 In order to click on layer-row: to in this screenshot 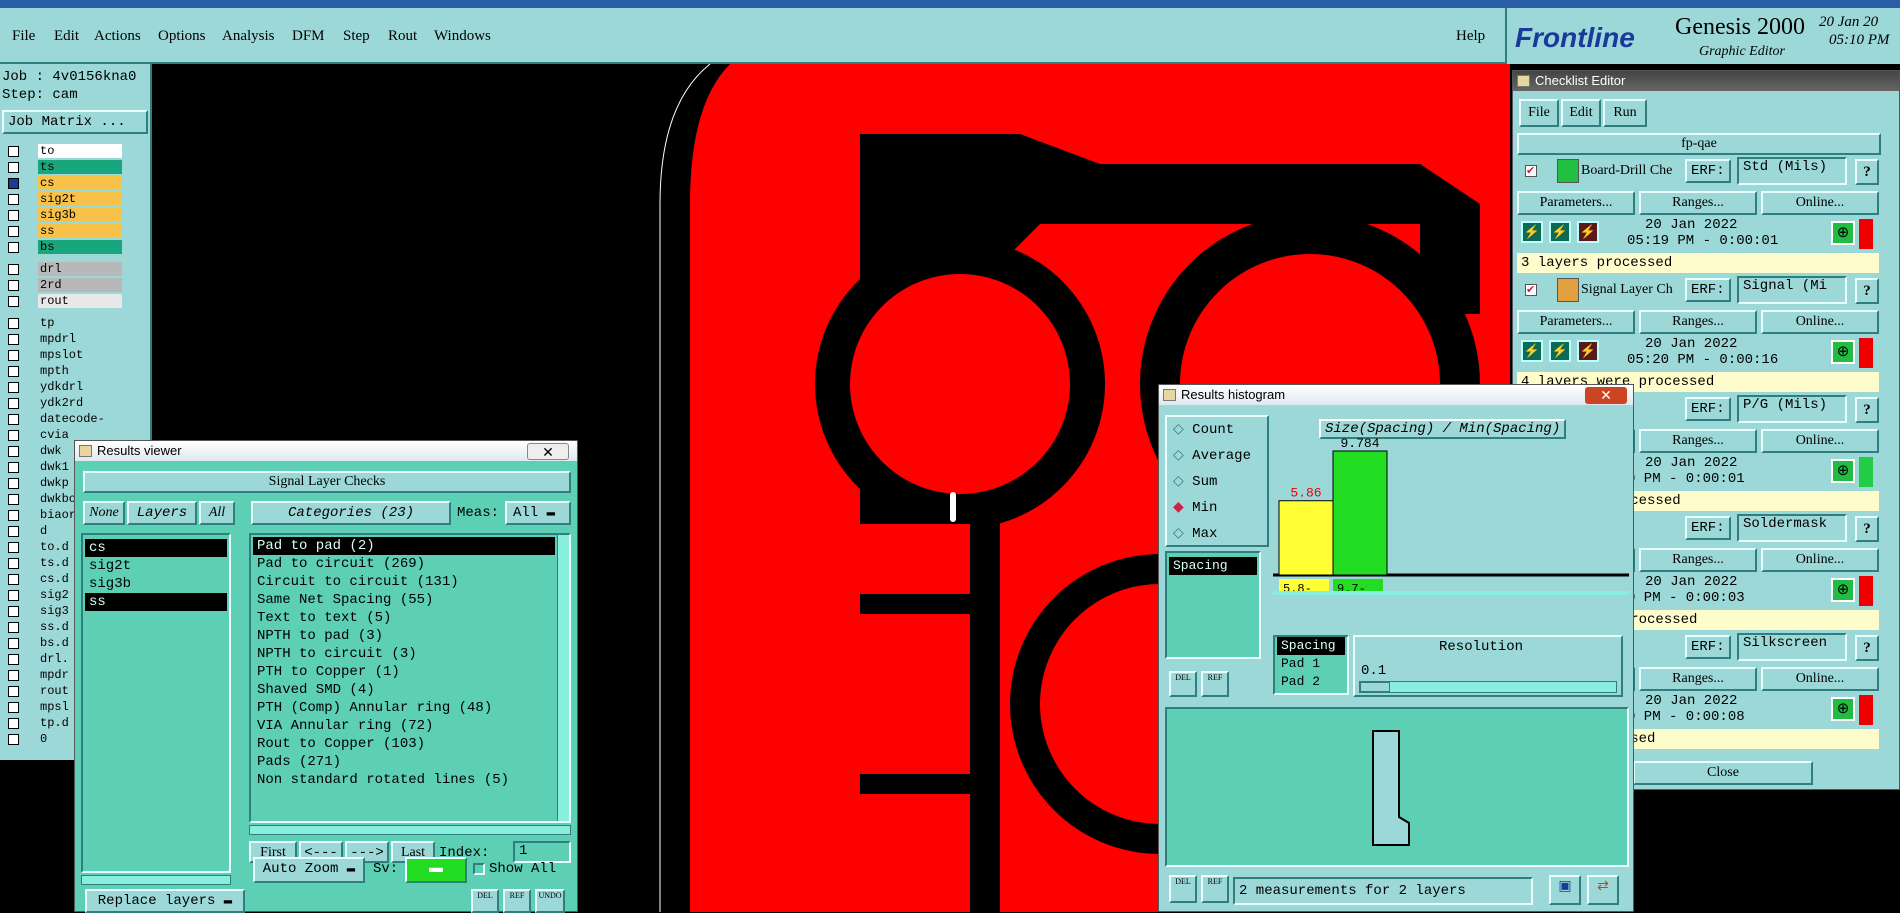, I will do `click(62, 151)`.